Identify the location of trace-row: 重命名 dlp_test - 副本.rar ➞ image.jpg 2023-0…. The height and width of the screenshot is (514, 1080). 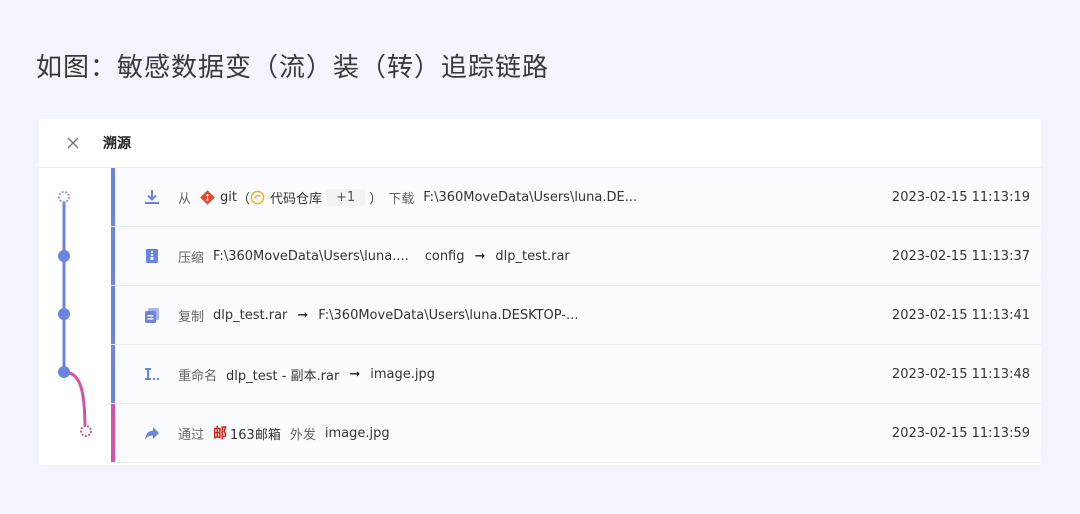
(576, 374).